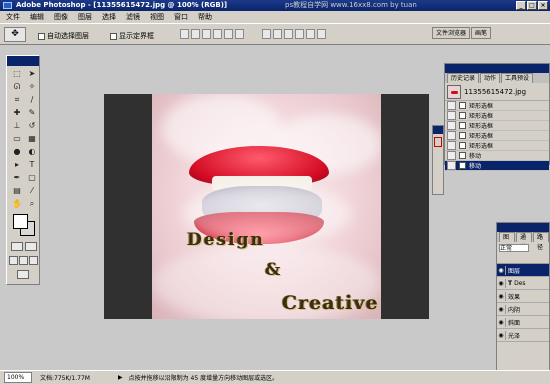  What do you see at coordinates (17, 178) in the screenshot?
I see `pen-tool-icon: ✒` at bounding box center [17, 178].